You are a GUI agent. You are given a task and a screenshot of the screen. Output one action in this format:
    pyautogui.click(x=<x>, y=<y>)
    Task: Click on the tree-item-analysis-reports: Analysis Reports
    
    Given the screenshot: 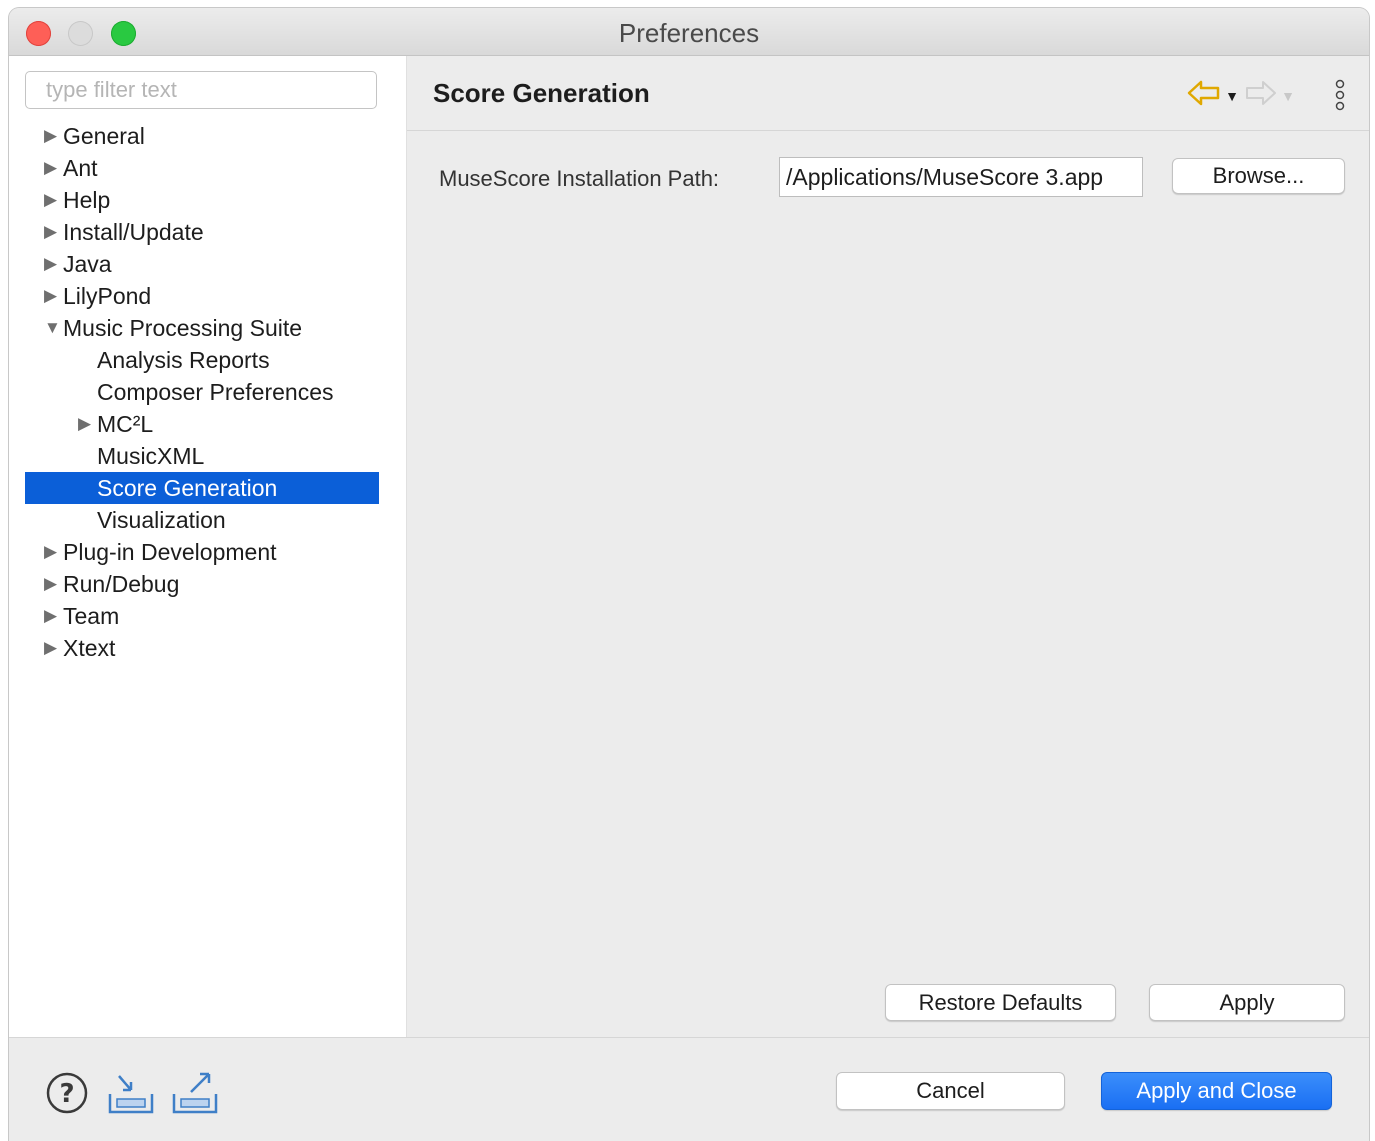 What is the action you would take?
    pyautogui.click(x=202, y=360)
    